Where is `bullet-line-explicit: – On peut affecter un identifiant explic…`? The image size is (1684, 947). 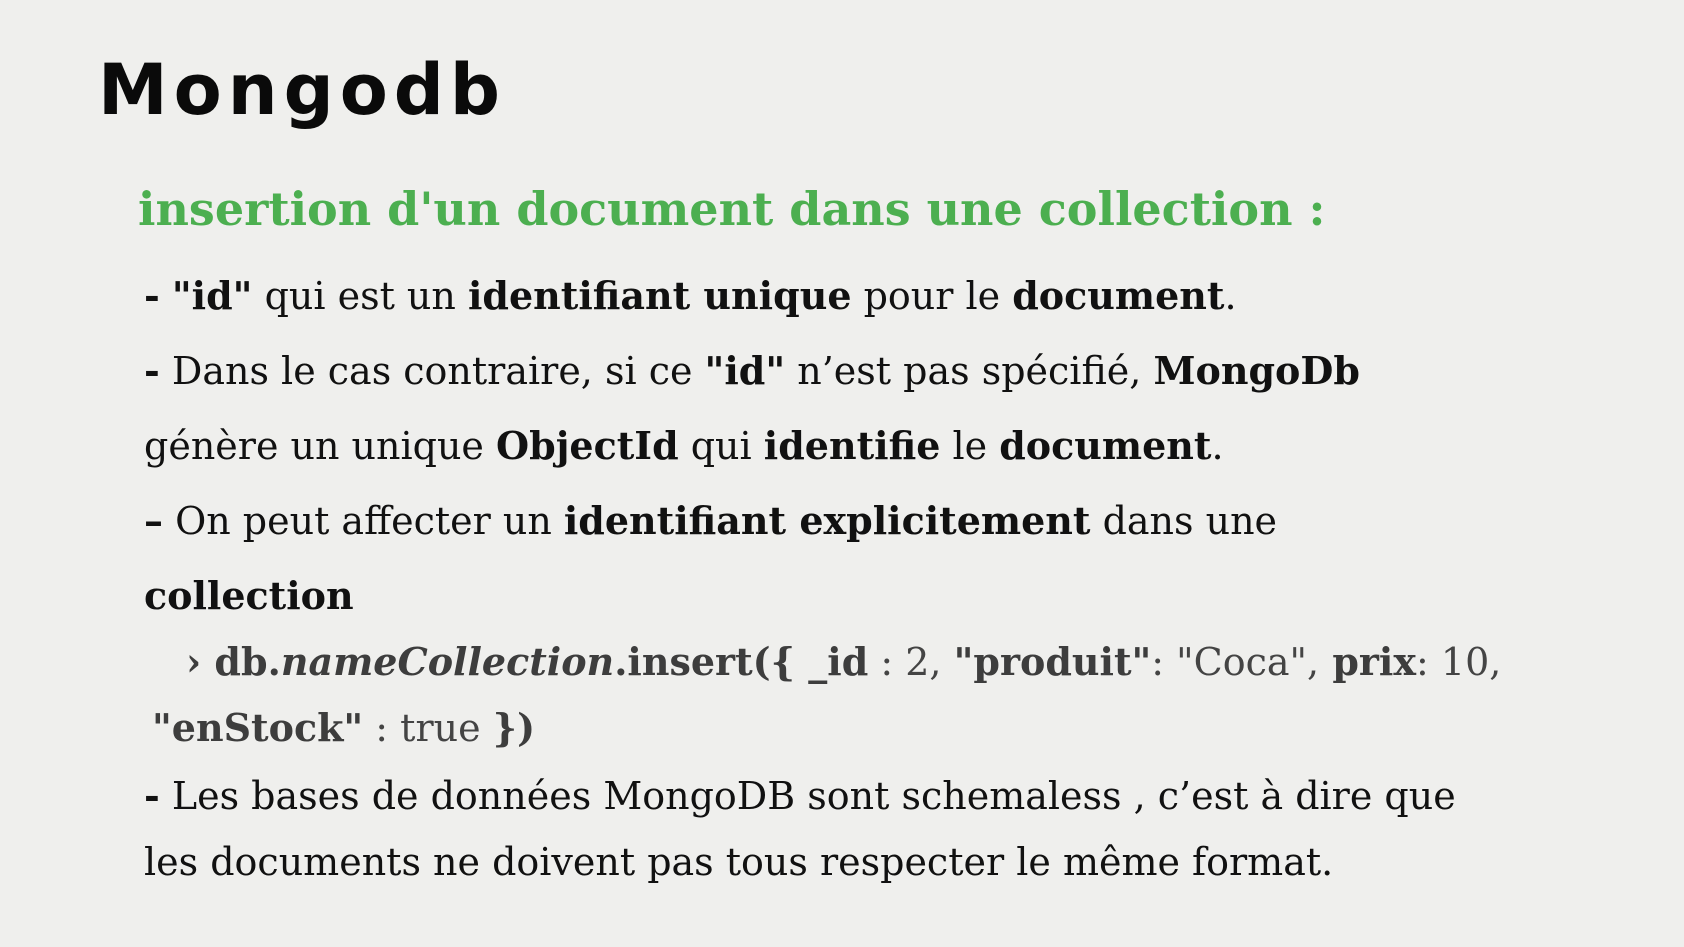
bullet-line-explicit: – On peut affecter un identifiant explic… is located at coordinates (710, 521).